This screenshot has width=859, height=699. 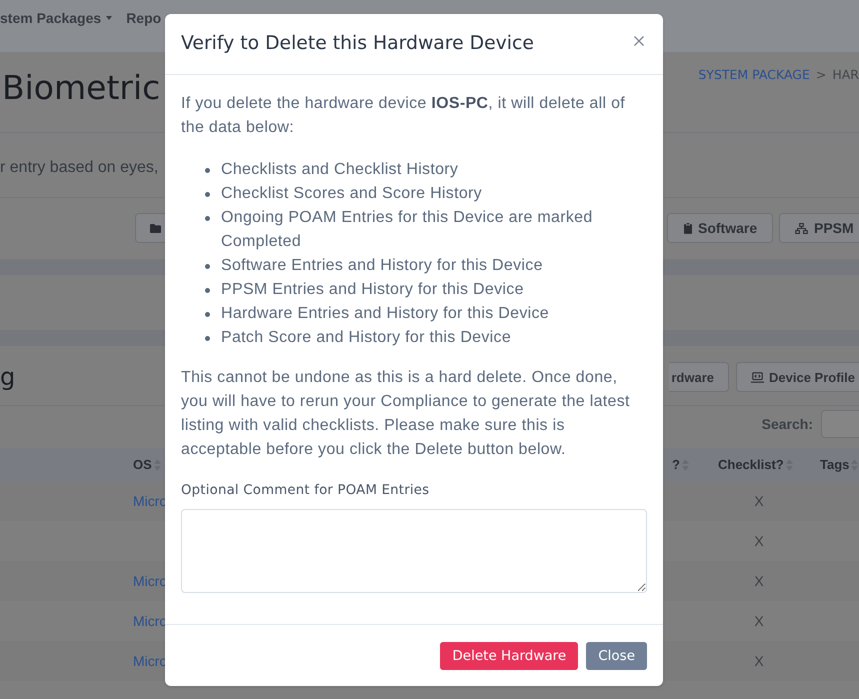 I want to click on folder-icon, so click(x=155, y=228).